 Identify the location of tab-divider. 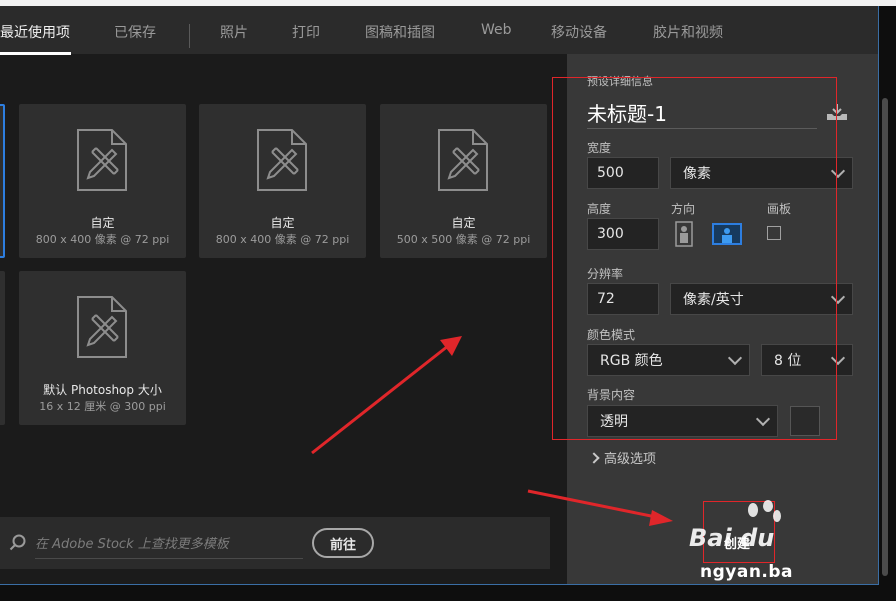
(189, 36).